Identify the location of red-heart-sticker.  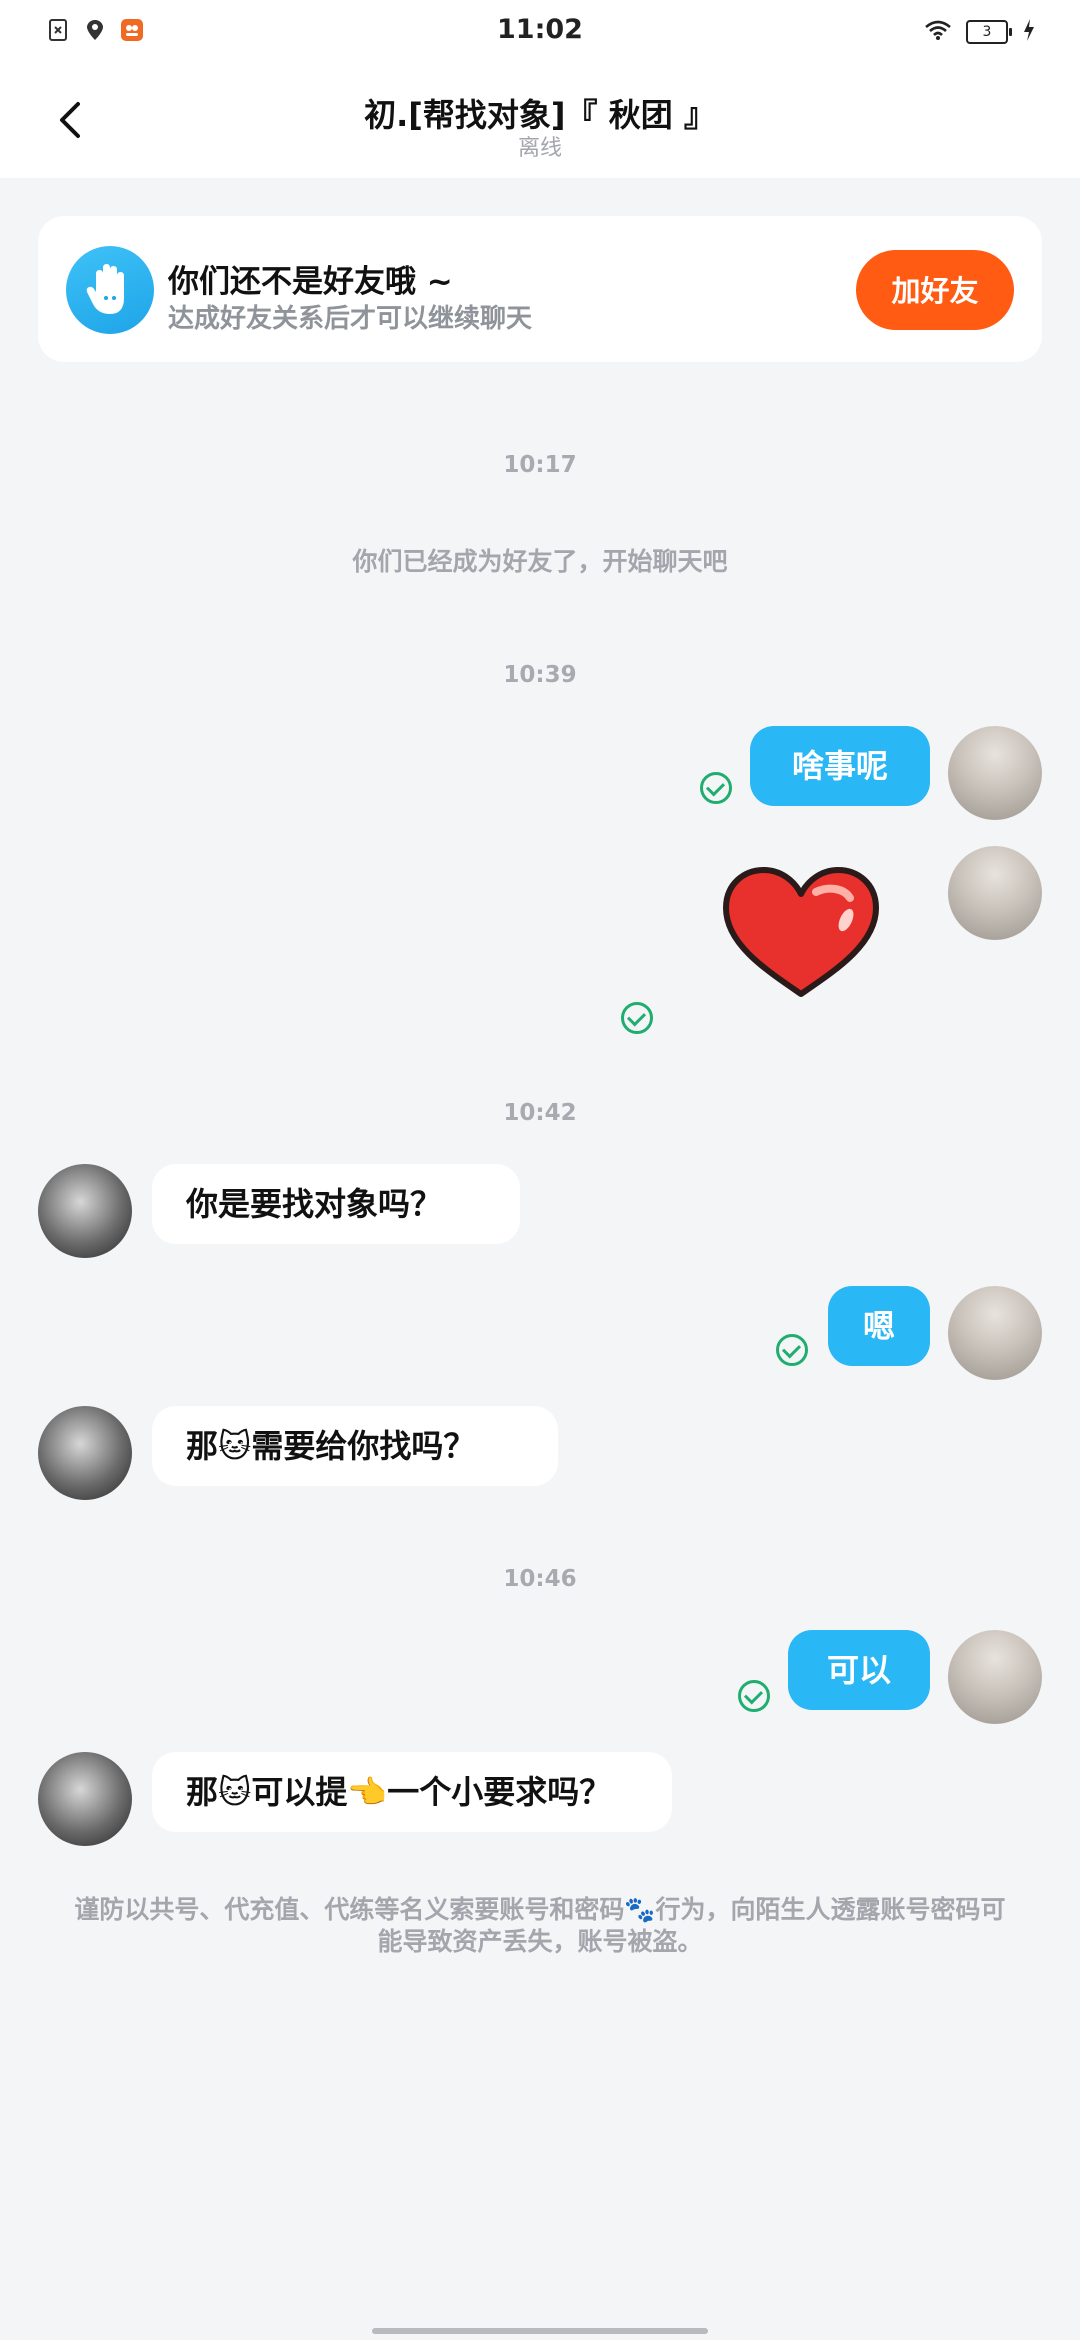
(801, 932).